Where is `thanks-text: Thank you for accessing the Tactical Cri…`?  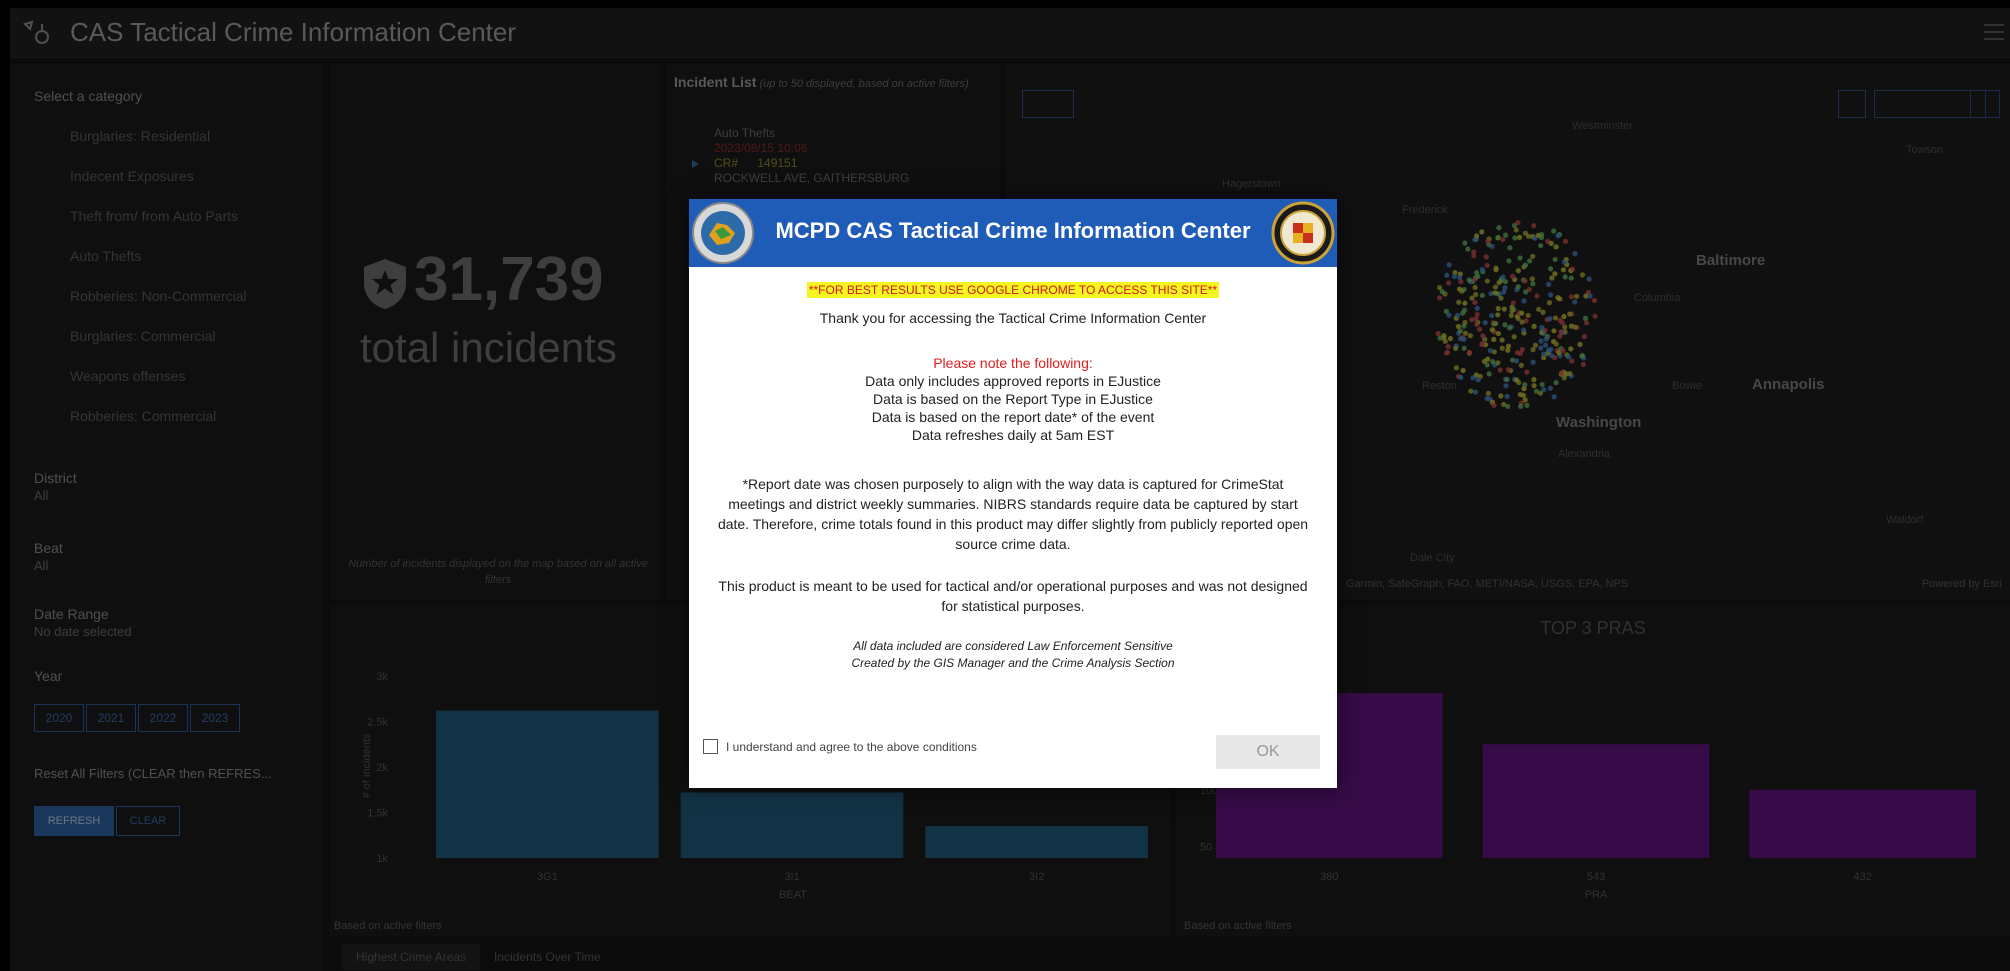 thanks-text: Thank you for accessing the Tactical Cri… is located at coordinates (1013, 318).